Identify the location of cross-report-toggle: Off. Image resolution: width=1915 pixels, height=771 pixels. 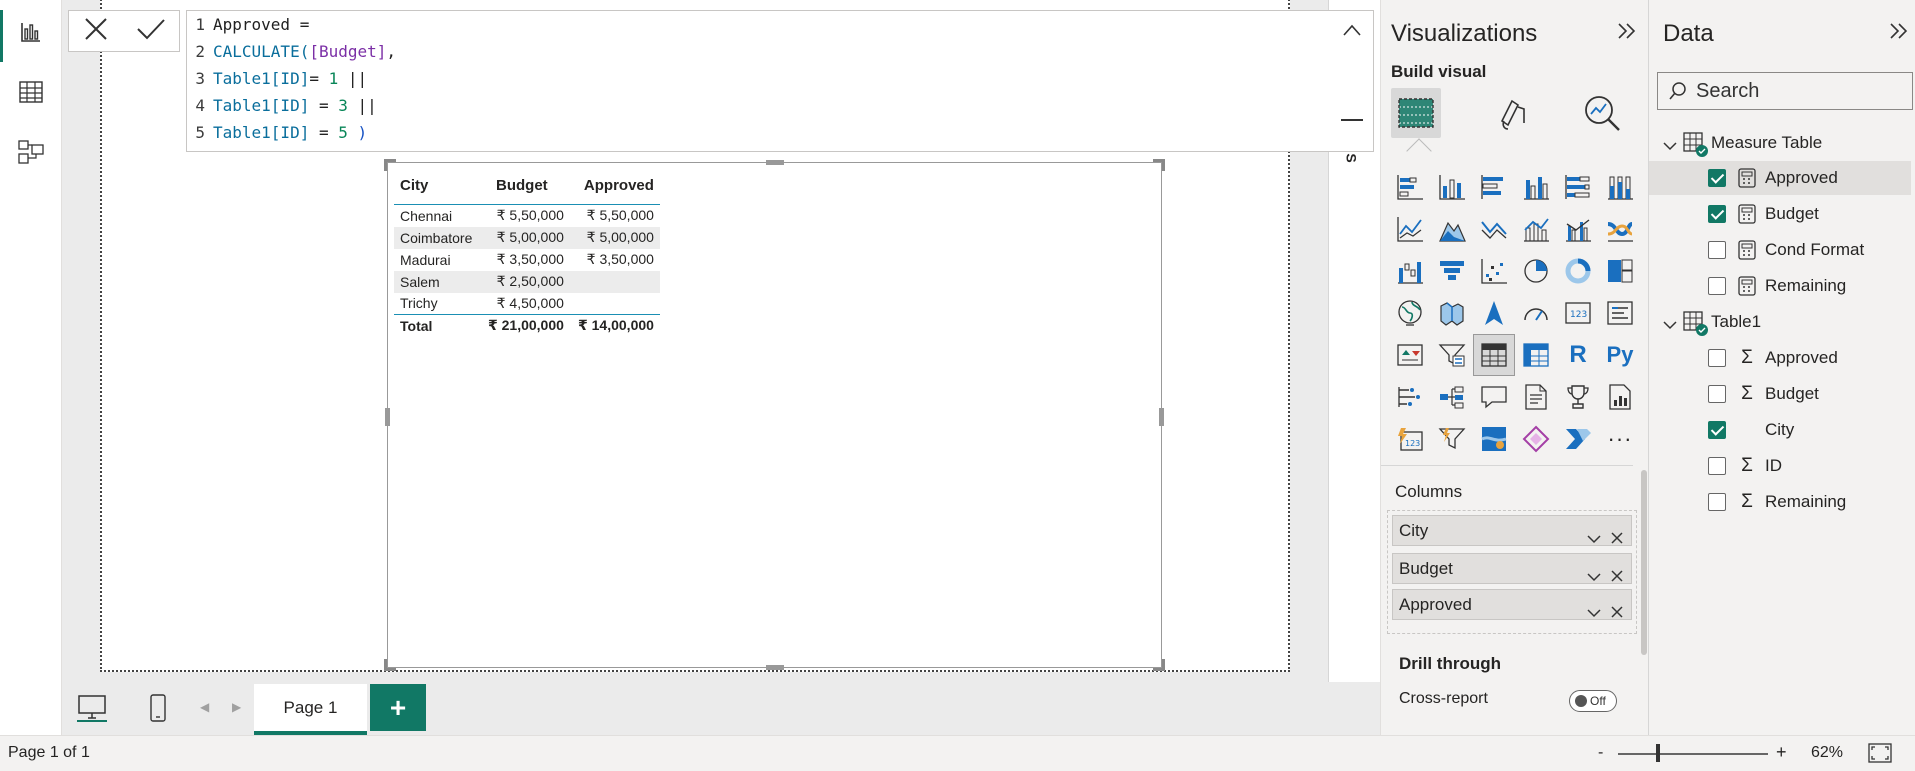
(1593, 701).